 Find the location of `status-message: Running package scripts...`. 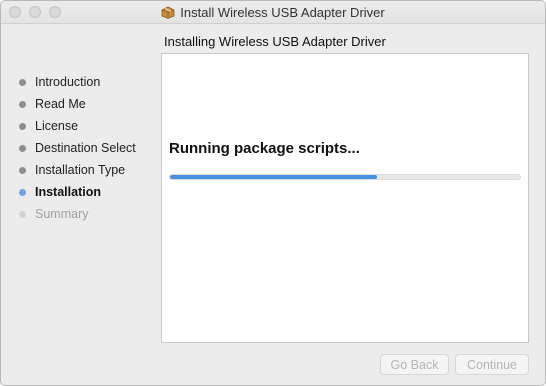

status-message: Running package scripts... is located at coordinates (264, 148).